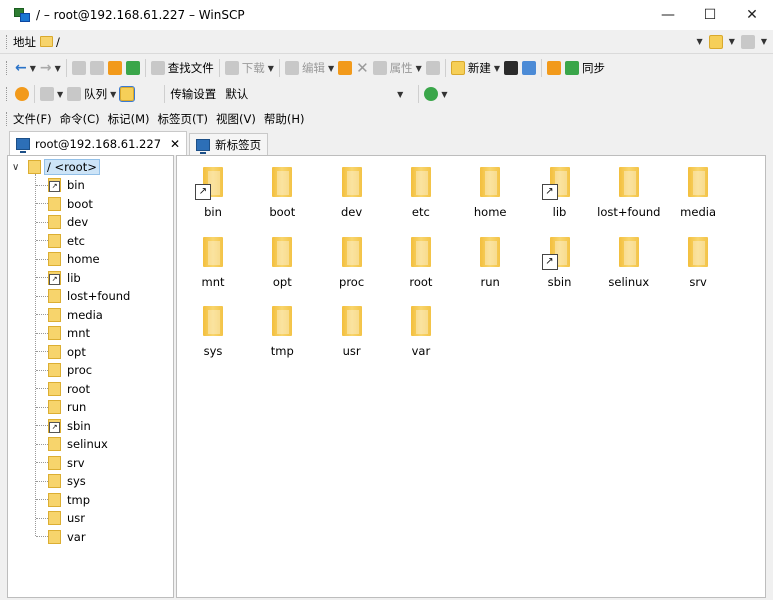 This screenshot has width=773, height=600. What do you see at coordinates (50, 68) in the screenshot?
I see `forward-button: → ▼` at bounding box center [50, 68].